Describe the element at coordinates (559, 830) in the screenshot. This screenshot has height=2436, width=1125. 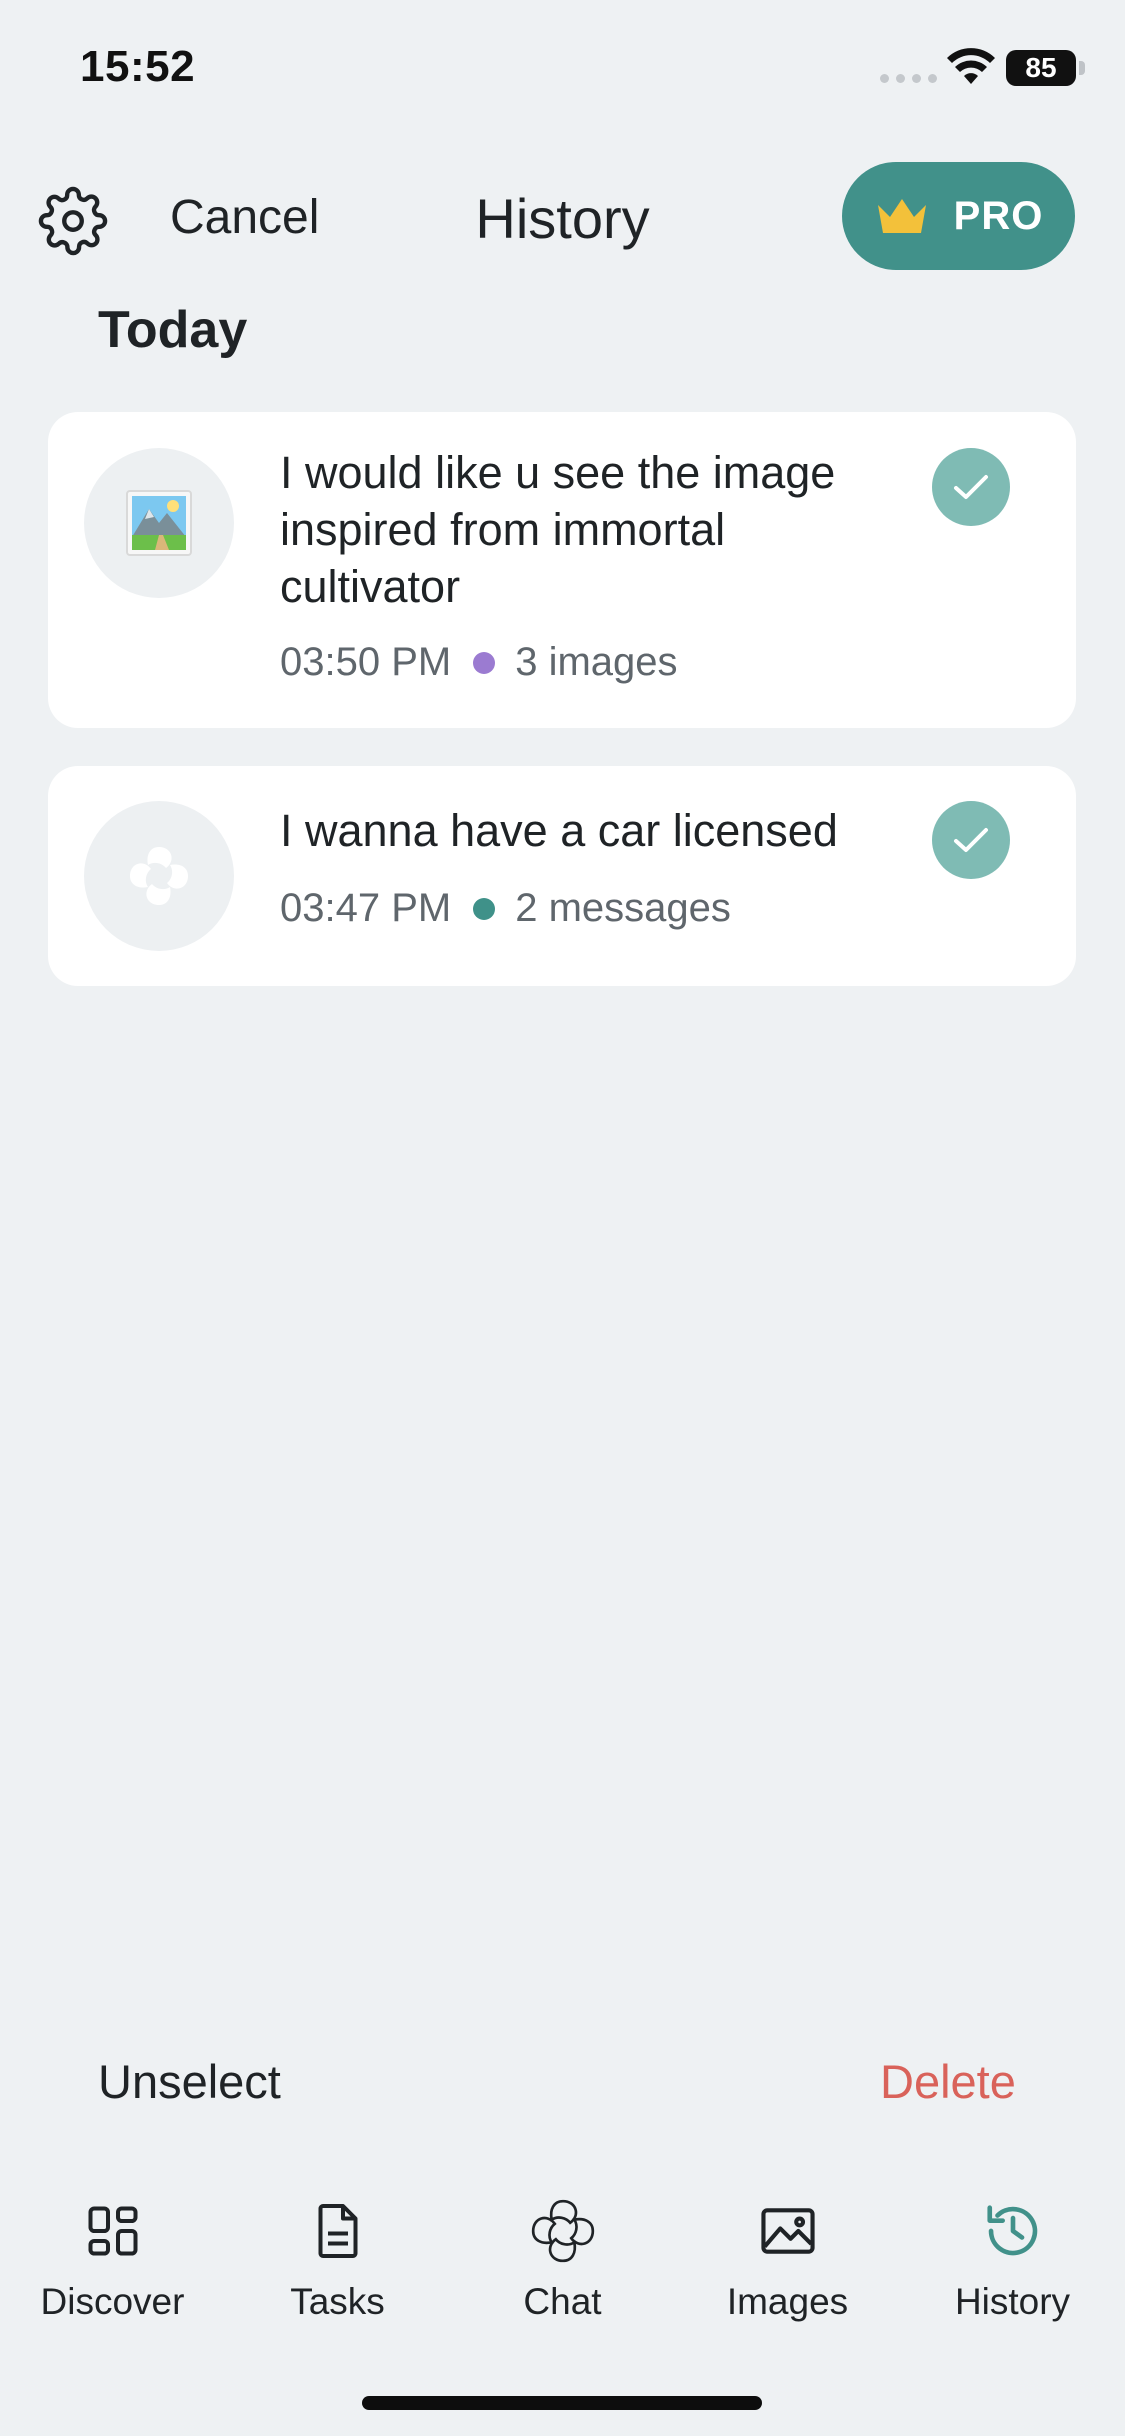
I see `item-title-line: I wanna have a car licensed` at that location.